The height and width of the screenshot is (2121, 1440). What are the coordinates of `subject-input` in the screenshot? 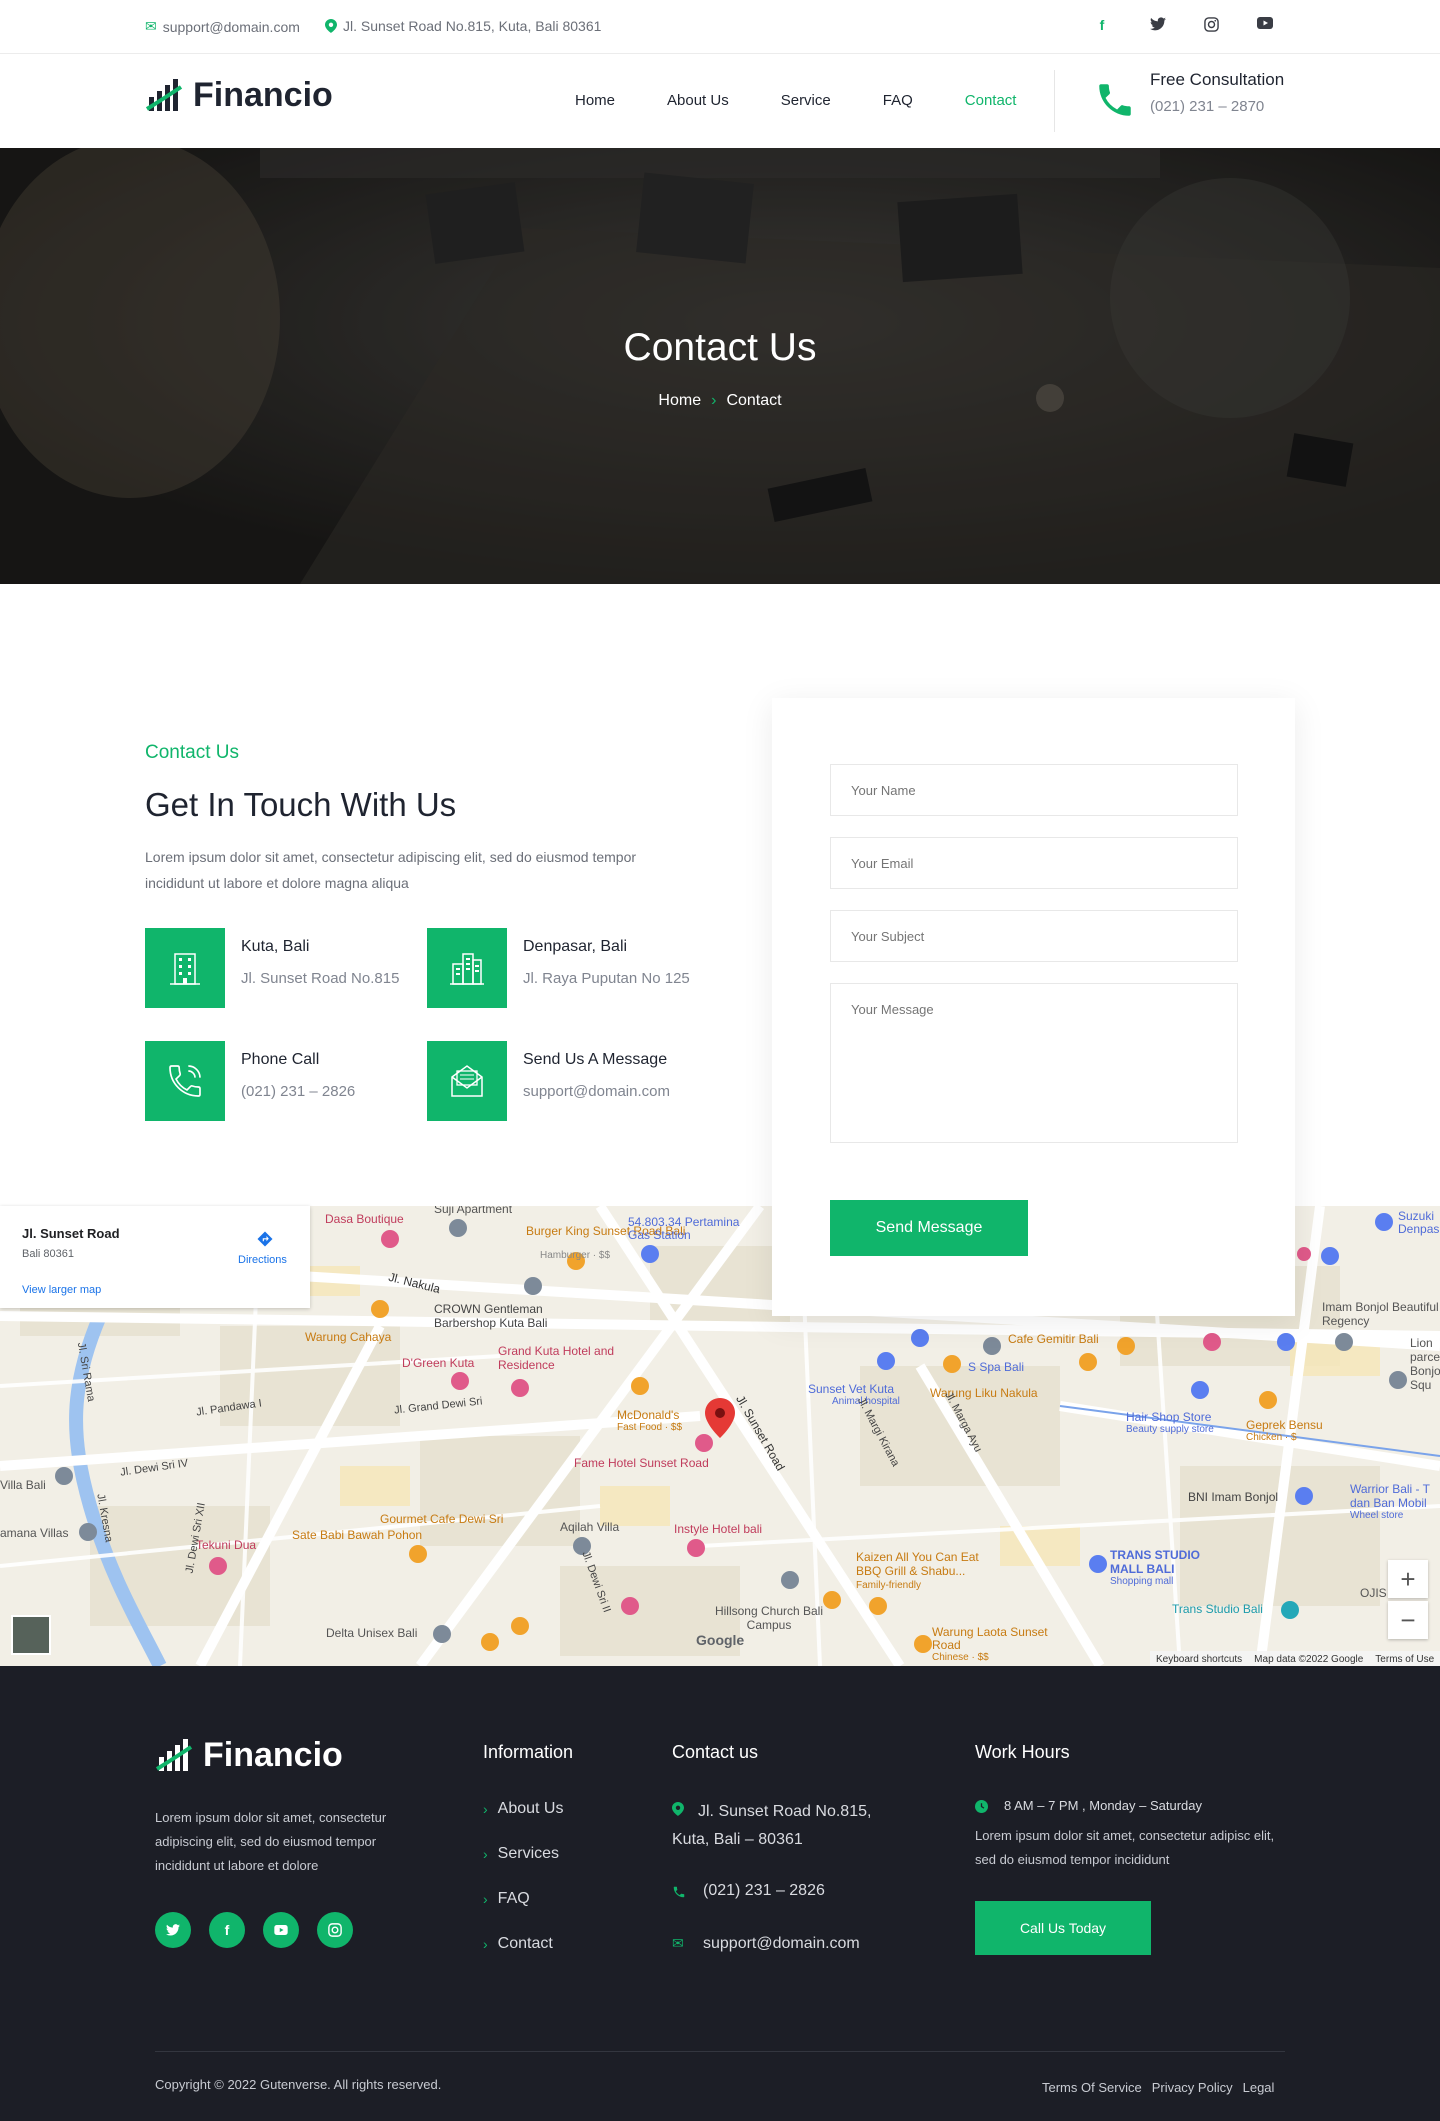 It's located at (1034, 936).